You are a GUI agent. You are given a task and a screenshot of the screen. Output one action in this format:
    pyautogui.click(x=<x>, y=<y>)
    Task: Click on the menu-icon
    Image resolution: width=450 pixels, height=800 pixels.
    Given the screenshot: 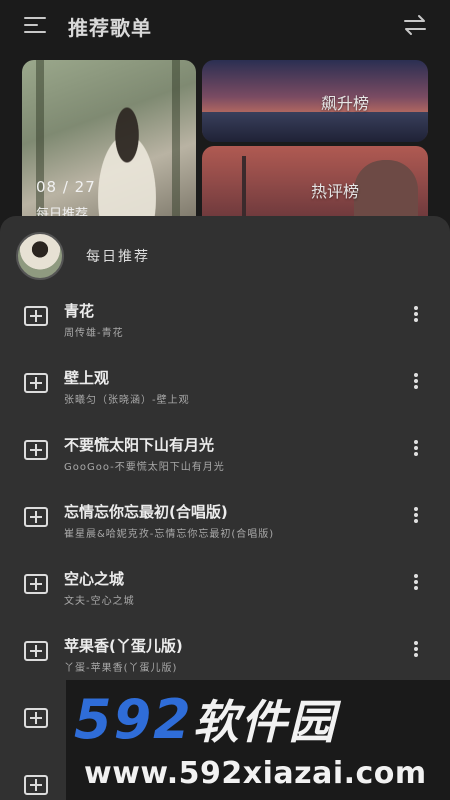 What is the action you would take?
    pyautogui.click(x=35, y=25)
    